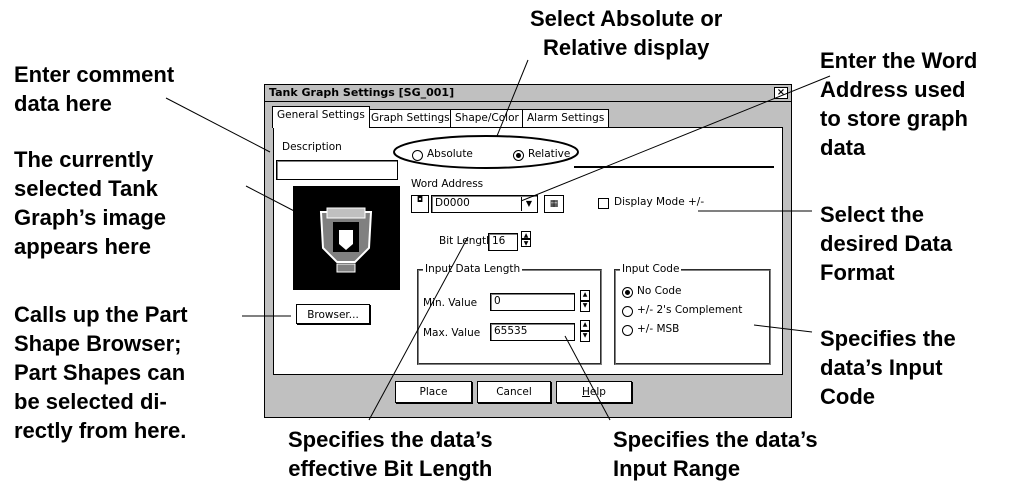  What do you see at coordinates (603, 203) in the screenshot?
I see `display-mode-checkbox` at bounding box center [603, 203].